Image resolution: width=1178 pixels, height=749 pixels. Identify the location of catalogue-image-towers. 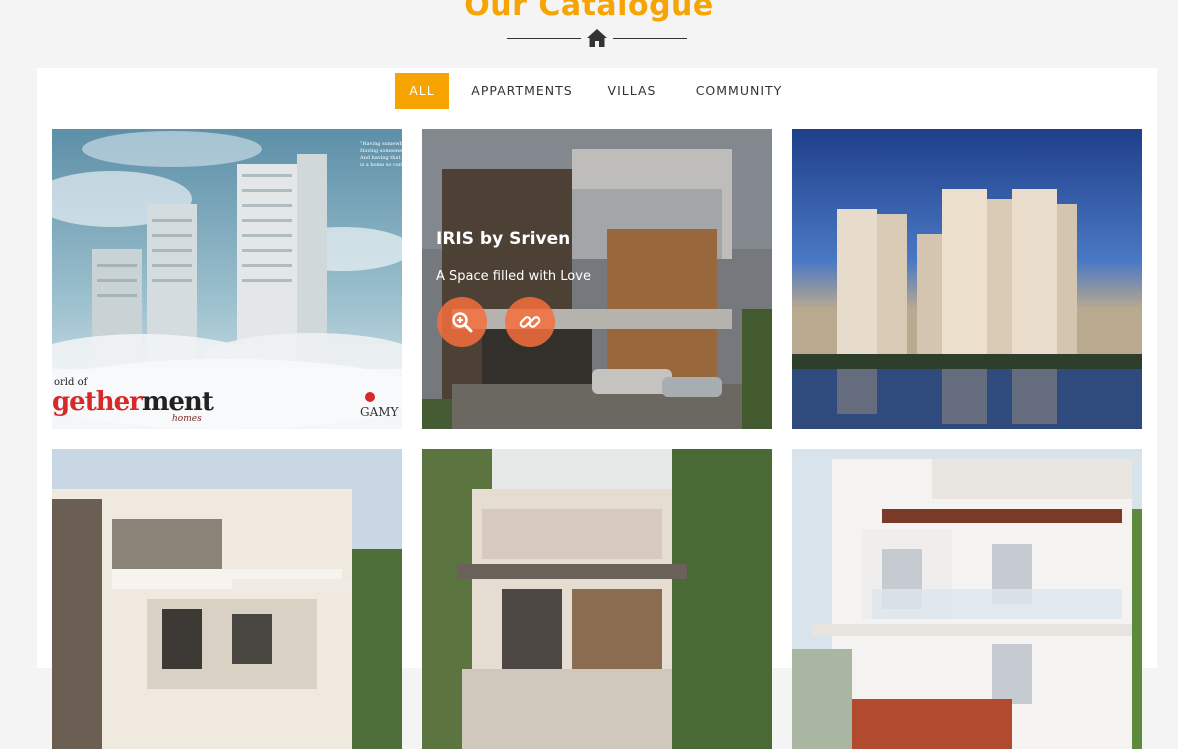
(227, 279).